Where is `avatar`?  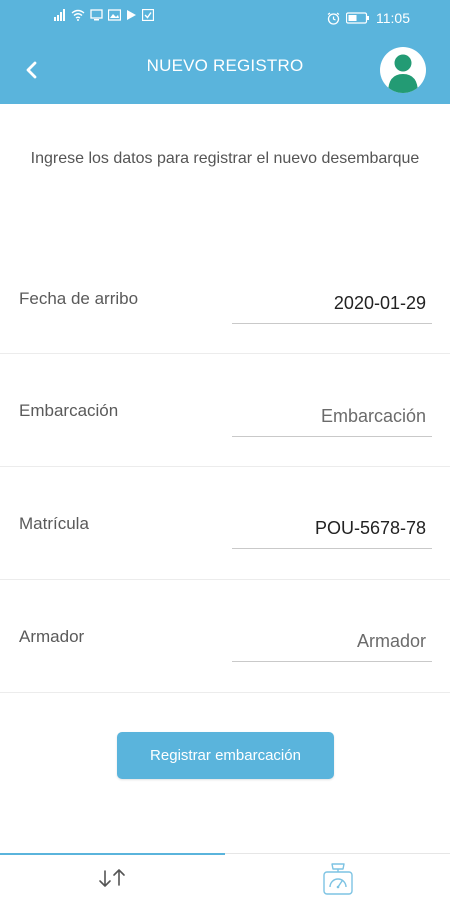
avatar is located at coordinates (403, 70).